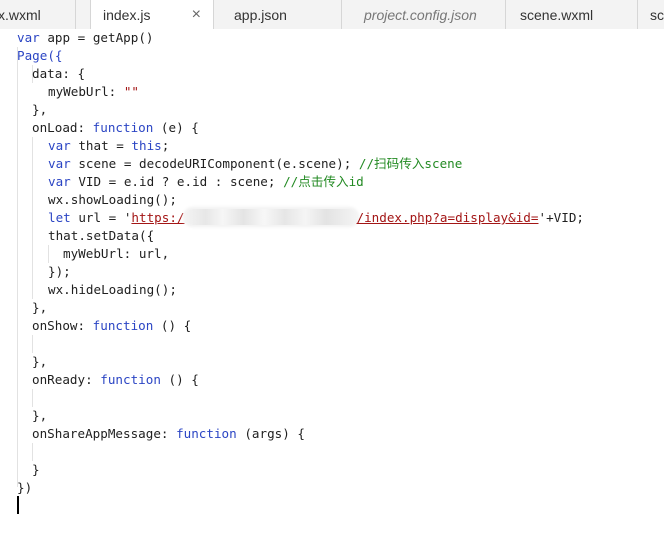 This screenshot has height=555, width=664. What do you see at coordinates (127, 15) in the screenshot?
I see `tab-label: index.js` at bounding box center [127, 15].